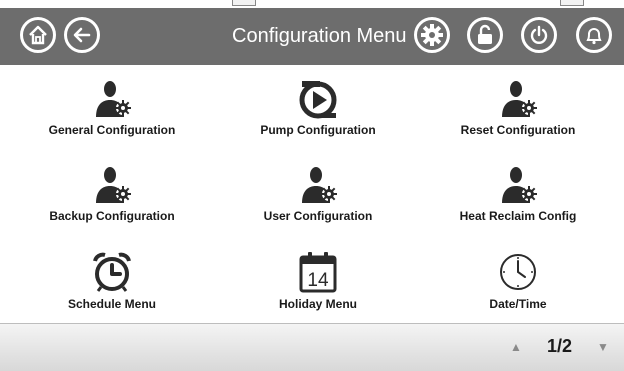 The height and width of the screenshot is (371, 624). Describe the element at coordinates (318, 130) in the screenshot. I see `tile-label: Pump Configuration` at that location.